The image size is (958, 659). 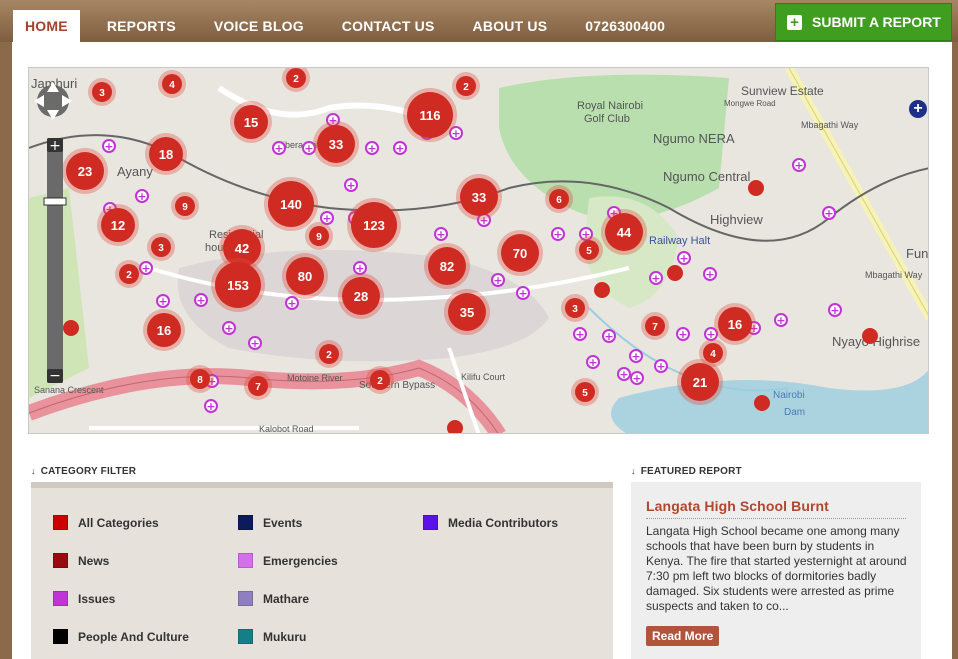 What do you see at coordinates (863, 22) in the screenshot?
I see `submit-report-button: + SUBMIT A REPORT` at bounding box center [863, 22].